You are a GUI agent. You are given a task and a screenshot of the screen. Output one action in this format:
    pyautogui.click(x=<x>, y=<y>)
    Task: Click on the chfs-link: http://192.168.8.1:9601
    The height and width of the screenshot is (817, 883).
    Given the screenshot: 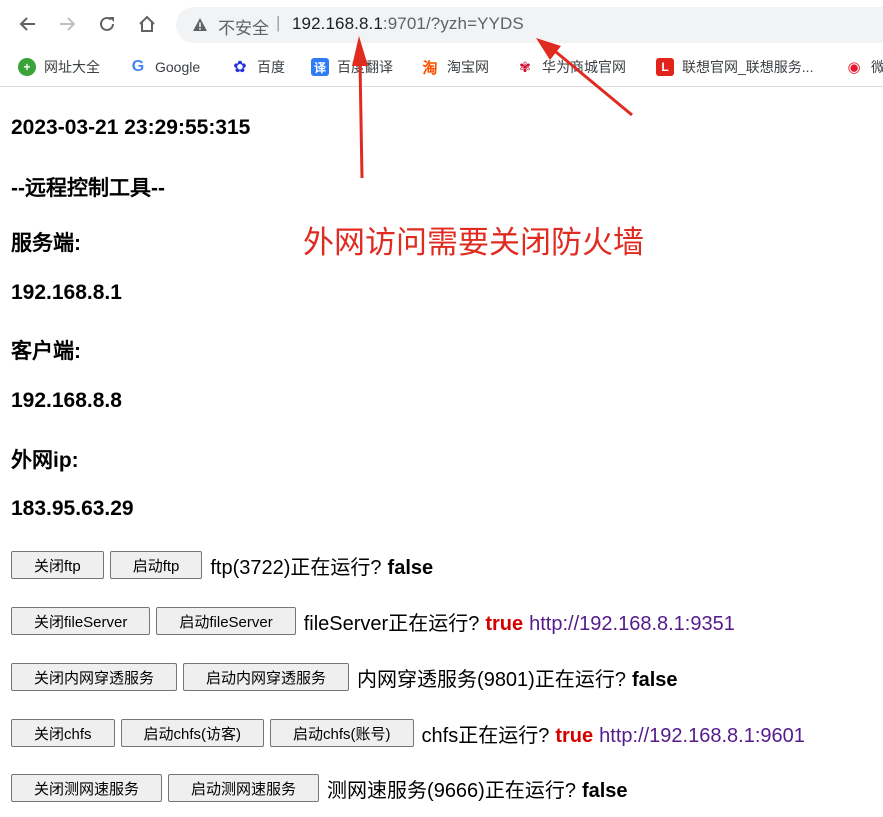 What is the action you would take?
    pyautogui.click(x=702, y=736)
    